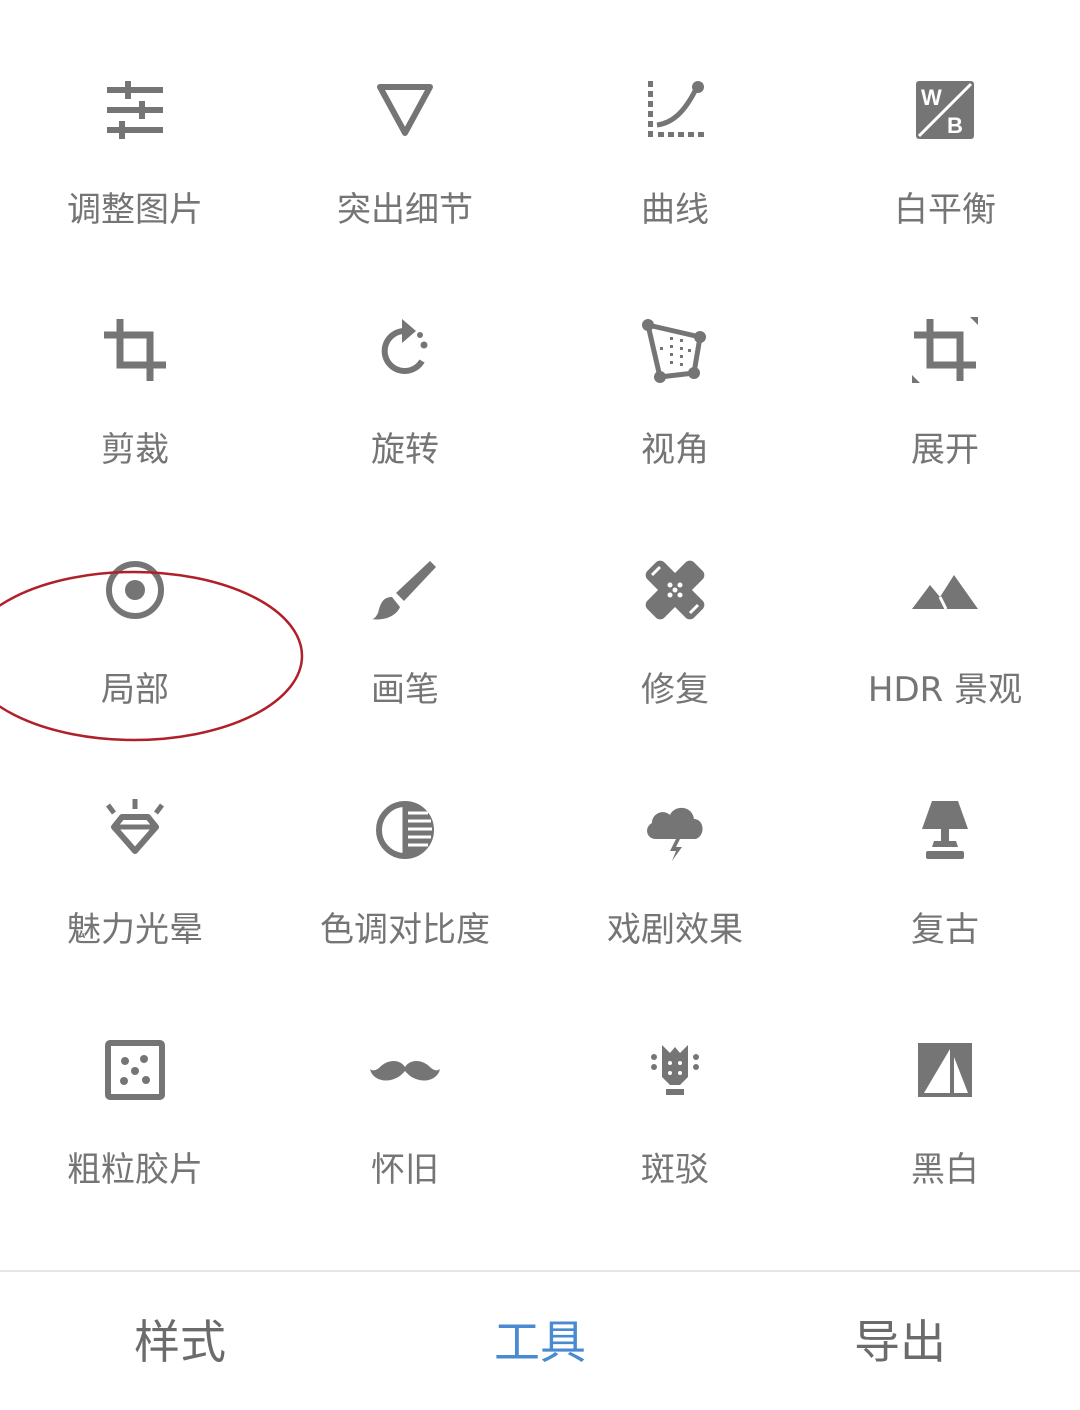 Image resolution: width=1080 pixels, height=1410 pixels. What do you see at coordinates (675, 1070) in the screenshot?
I see `grunge-guitar-icon` at bounding box center [675, 1070].